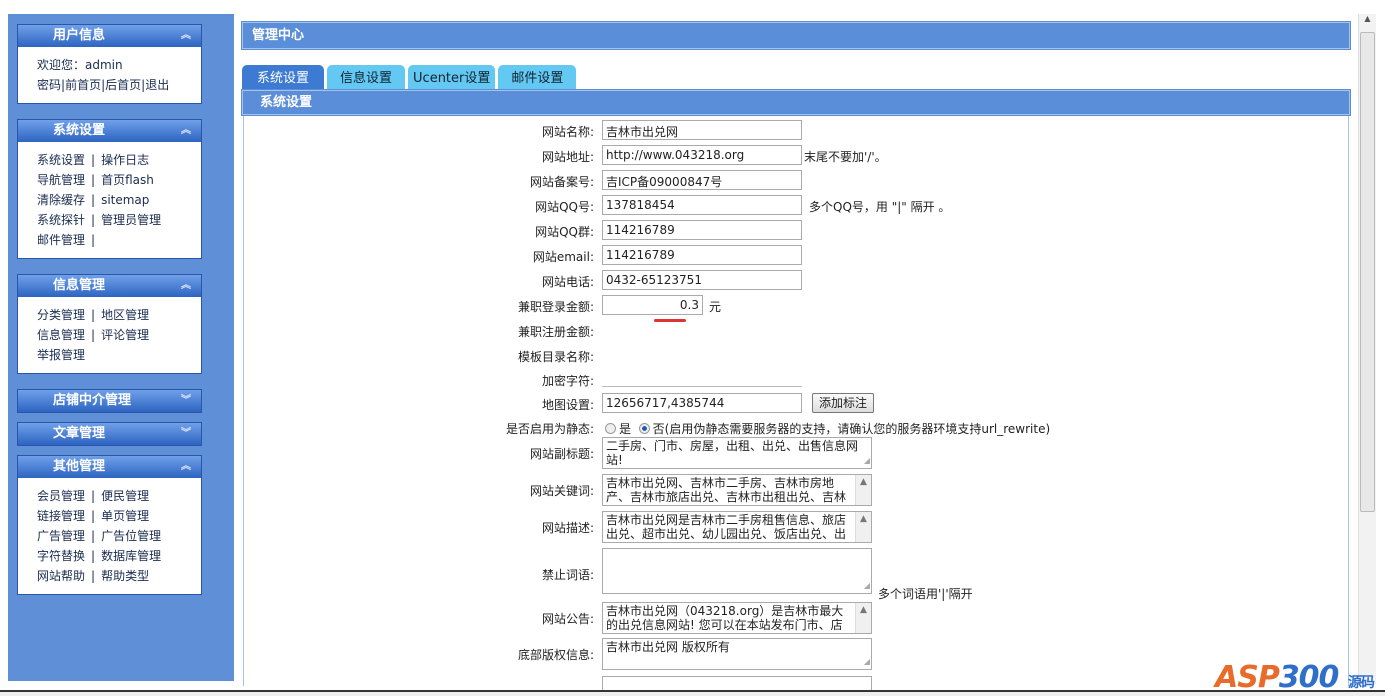 Image resolution: width=1385 pixels, height=696 pixels. Describe the element at coordinates (567, 575) in the screenshot. I see `label: 禁止词语:` at that location.